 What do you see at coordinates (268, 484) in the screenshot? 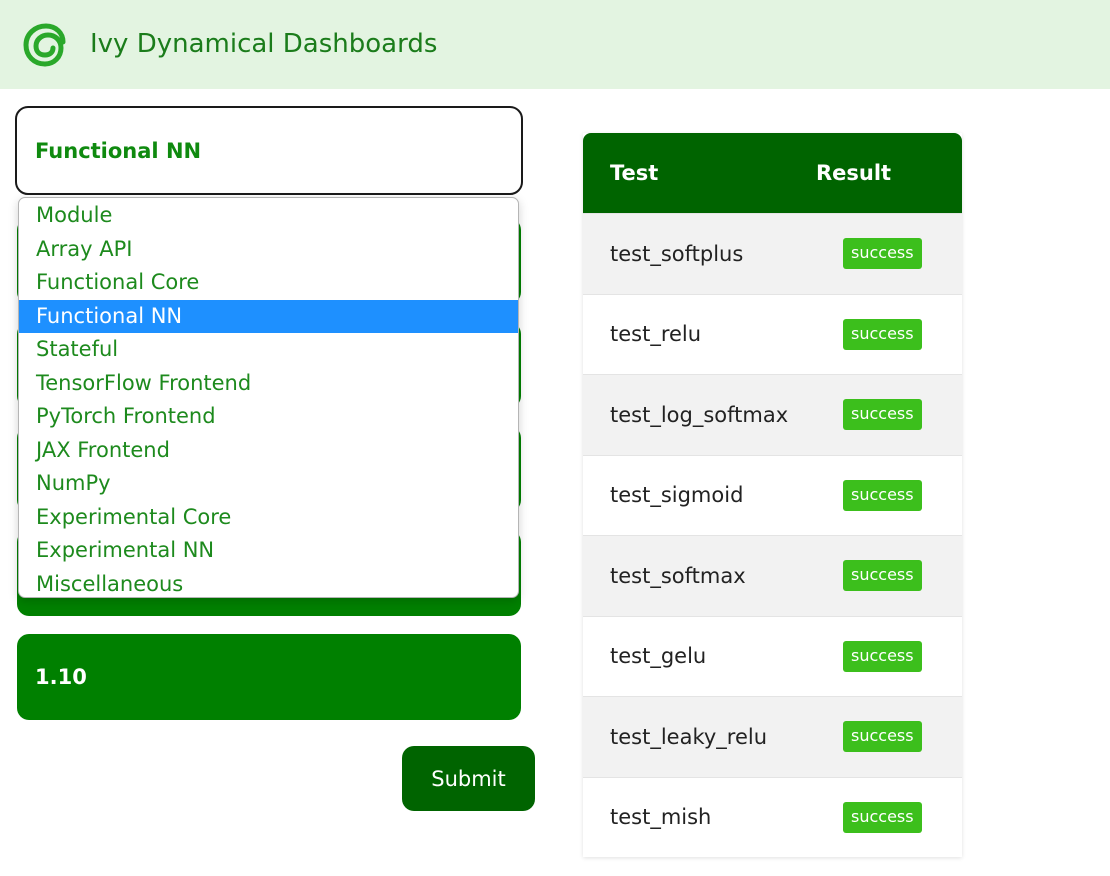
I see `dropdown-option-numpy: NumPy` at bounding box center [268, 484].